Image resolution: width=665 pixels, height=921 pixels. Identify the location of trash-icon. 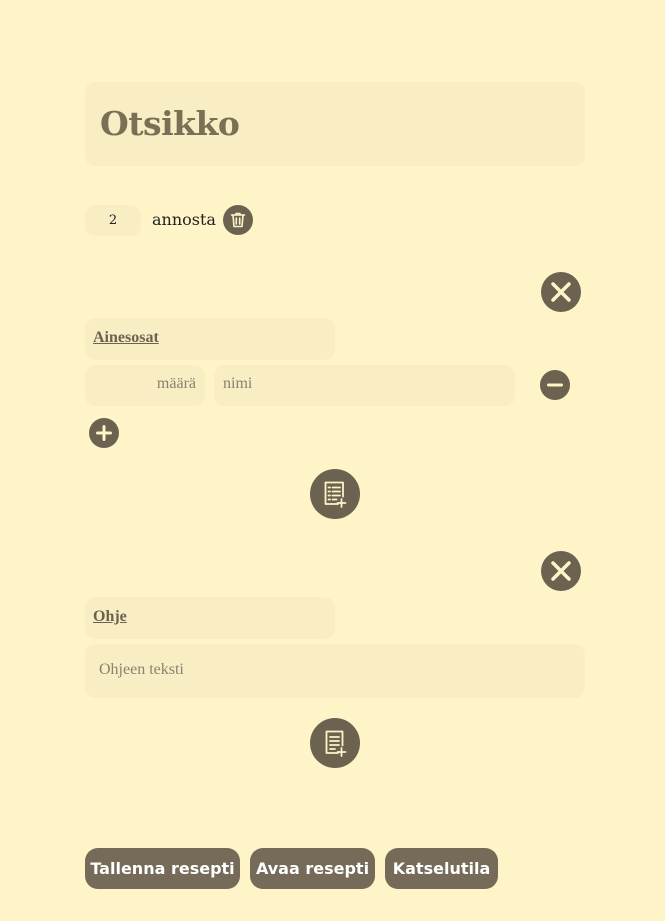
(238, 220).